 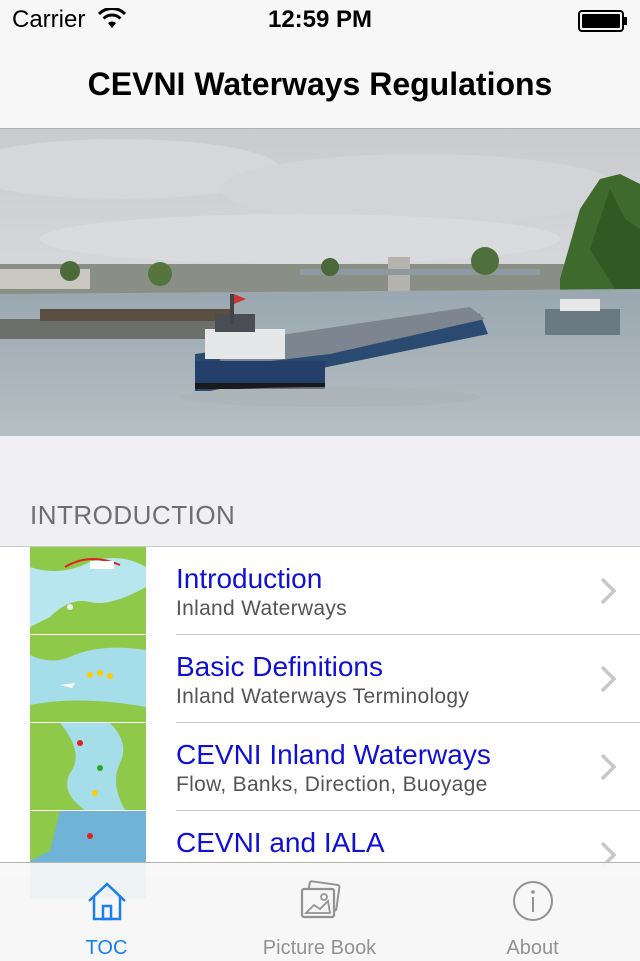 I want to click on tab-label: Picture Book, so click(x=319, y=948).